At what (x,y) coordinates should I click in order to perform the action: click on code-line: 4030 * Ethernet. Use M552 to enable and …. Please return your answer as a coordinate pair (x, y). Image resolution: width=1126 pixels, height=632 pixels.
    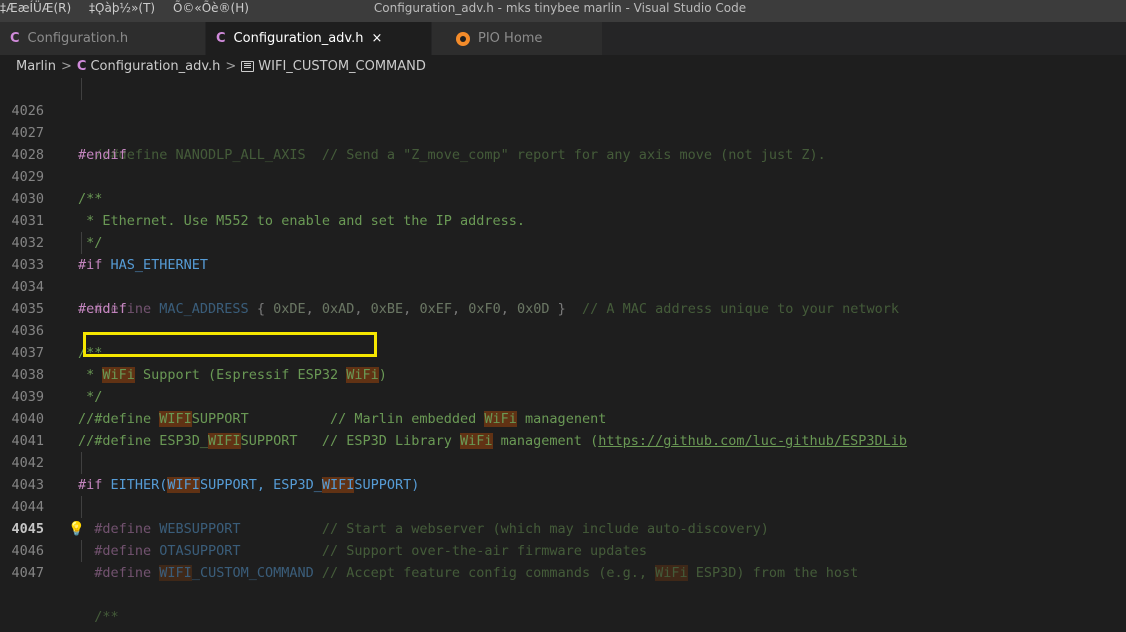
    Looking at the image, I should click on (563, 197).